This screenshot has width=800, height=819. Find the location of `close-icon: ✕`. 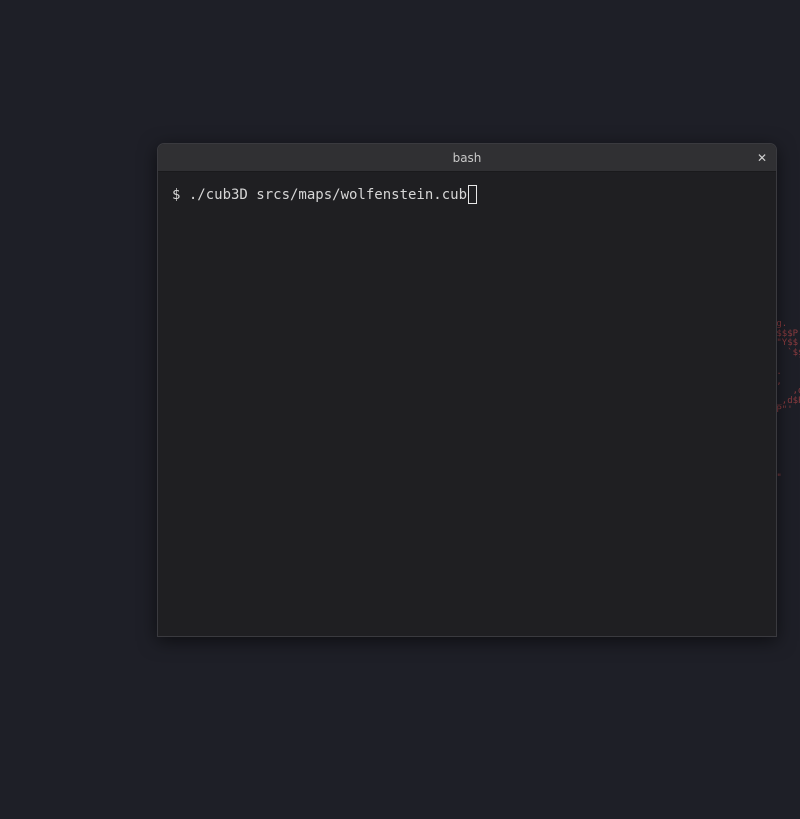

close-icon: ✕ is located at coordinates (762, 158).